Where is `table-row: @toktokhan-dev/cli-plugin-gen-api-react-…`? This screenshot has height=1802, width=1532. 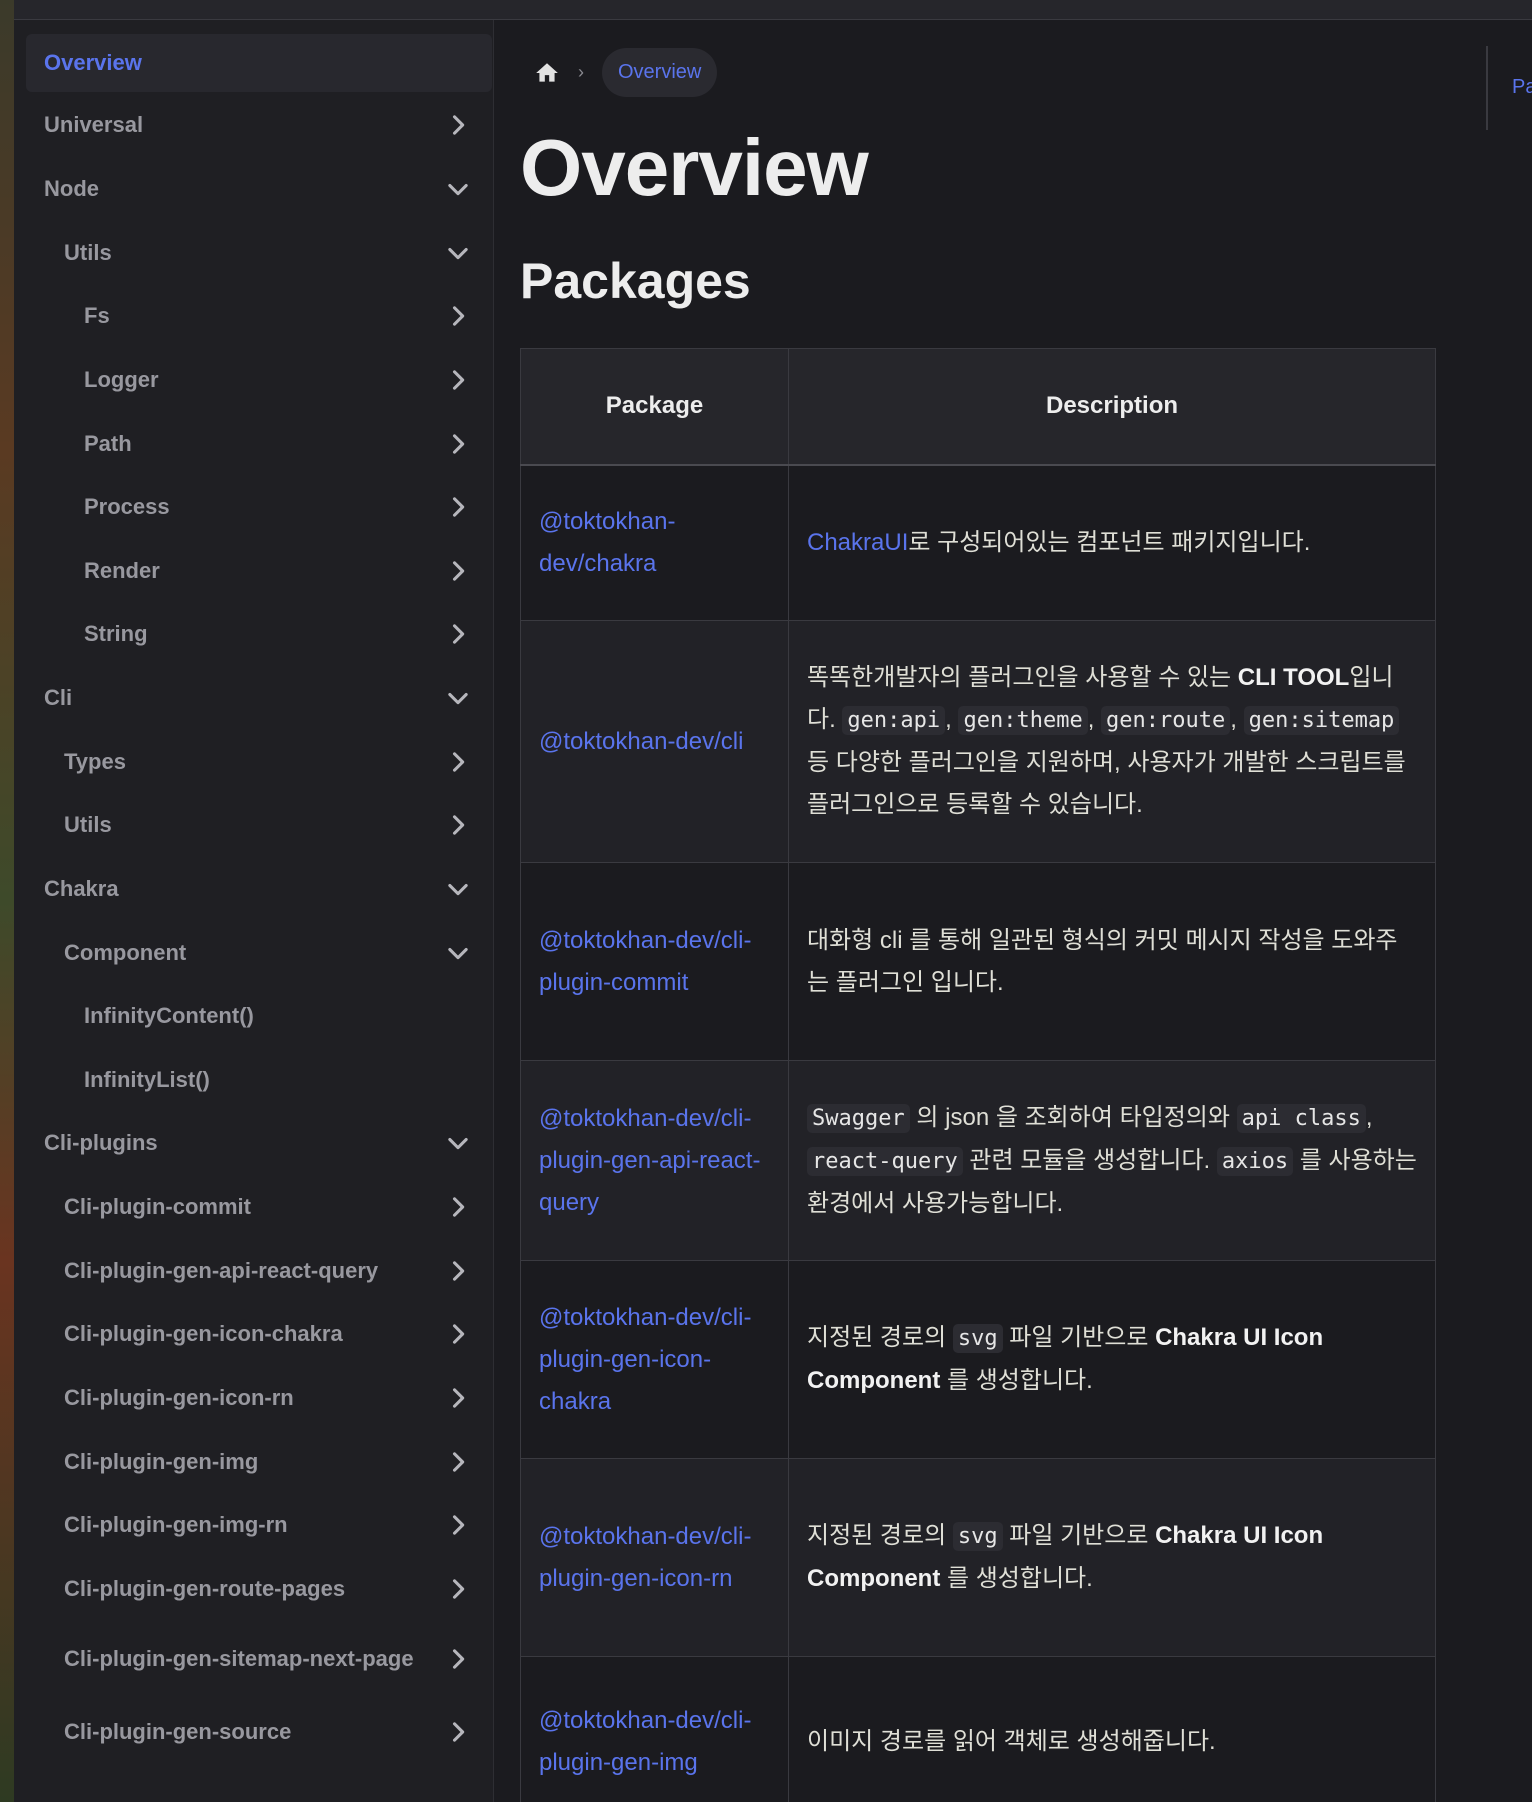
table-row: @toktokhan-dev/cli-plugin-gen-api-react-… is located at coordinates (978, 1160).